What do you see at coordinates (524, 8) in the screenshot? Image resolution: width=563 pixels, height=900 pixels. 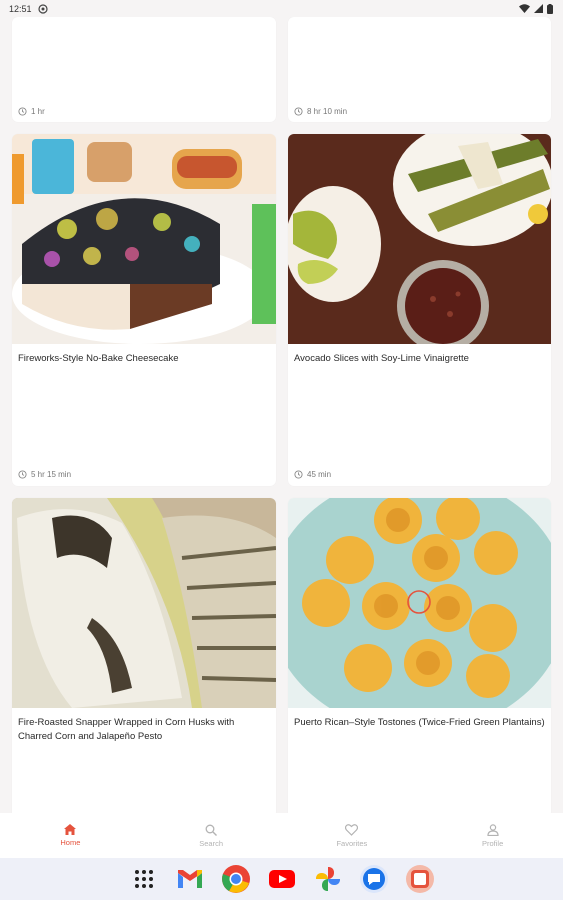 I see `wifi-icon` at bounding box center [524, 8].